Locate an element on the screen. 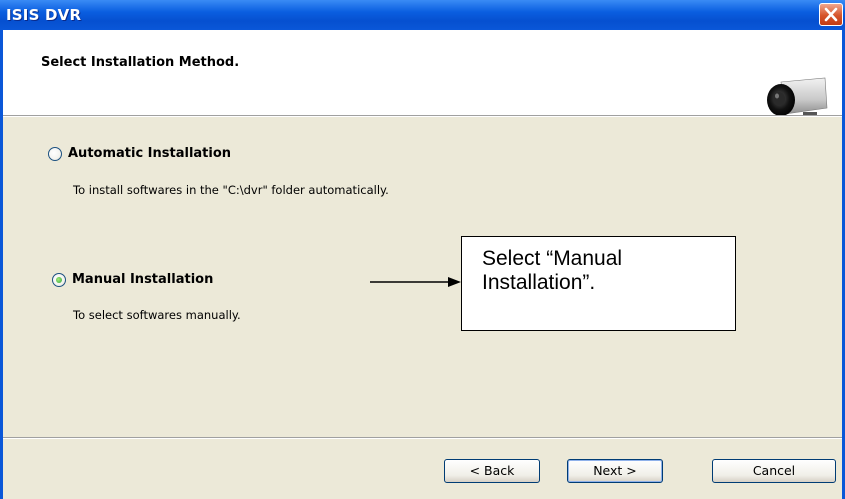 This screenshot has width=845, height=499. manual-installation-radio is located at coordinates (59, 279).